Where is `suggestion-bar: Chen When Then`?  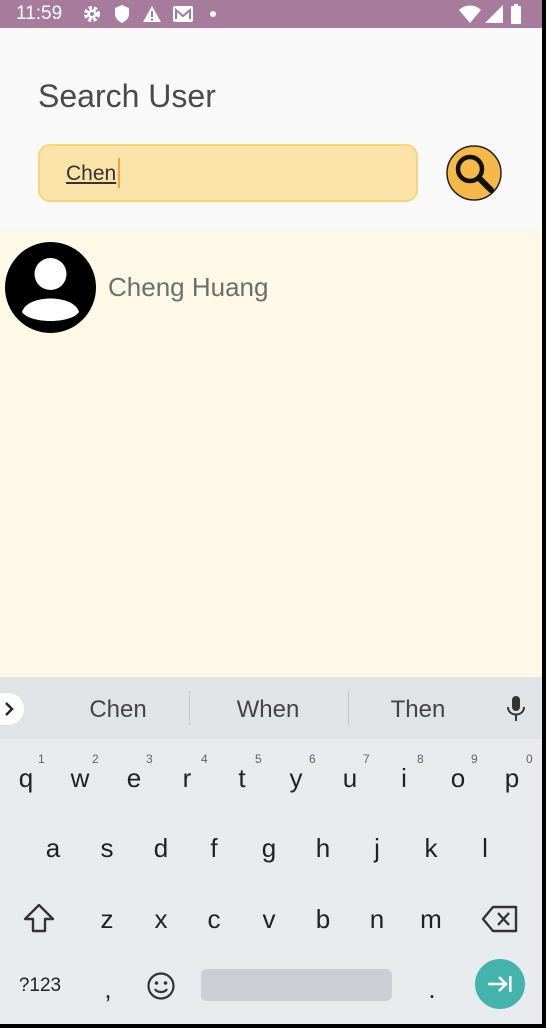 suggestion-bar: Chen When Then is located at coordinates (271, 708).